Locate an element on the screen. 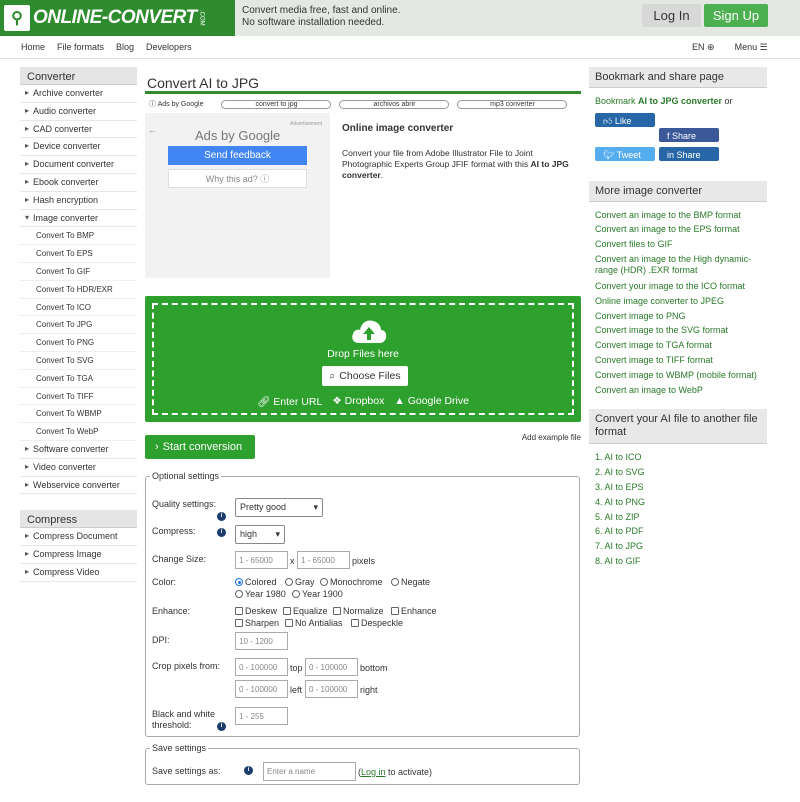  send-feedback-button: Send feedback is located at coordinates (237, 155).